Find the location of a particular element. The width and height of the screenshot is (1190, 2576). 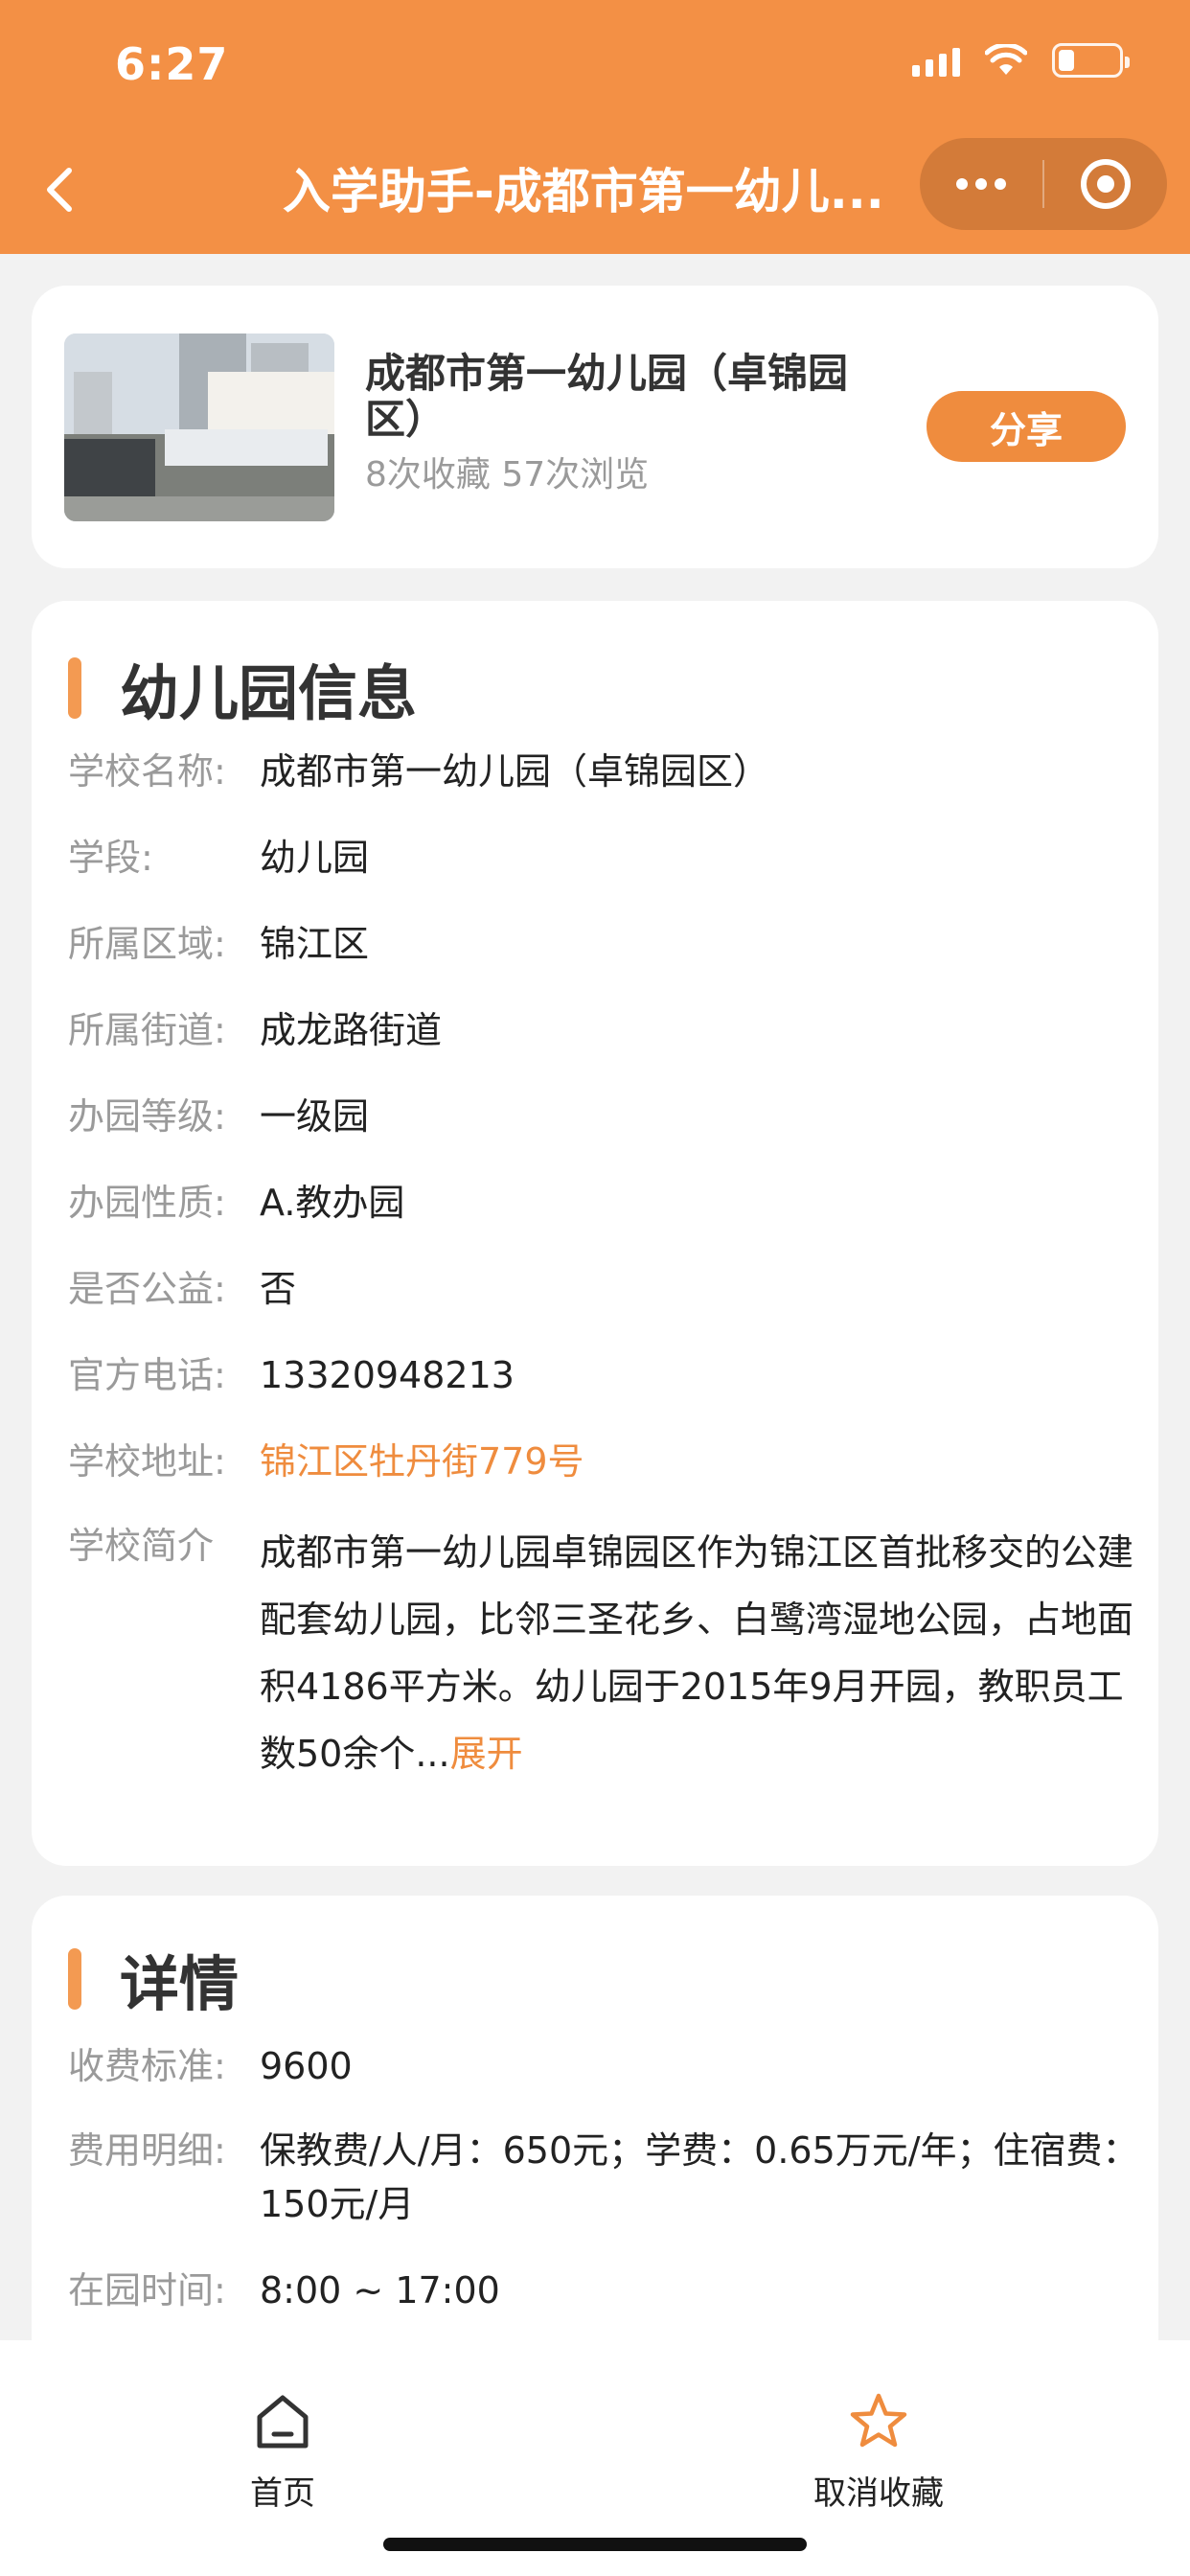

battery-level is located at coordinates (1067, 60).